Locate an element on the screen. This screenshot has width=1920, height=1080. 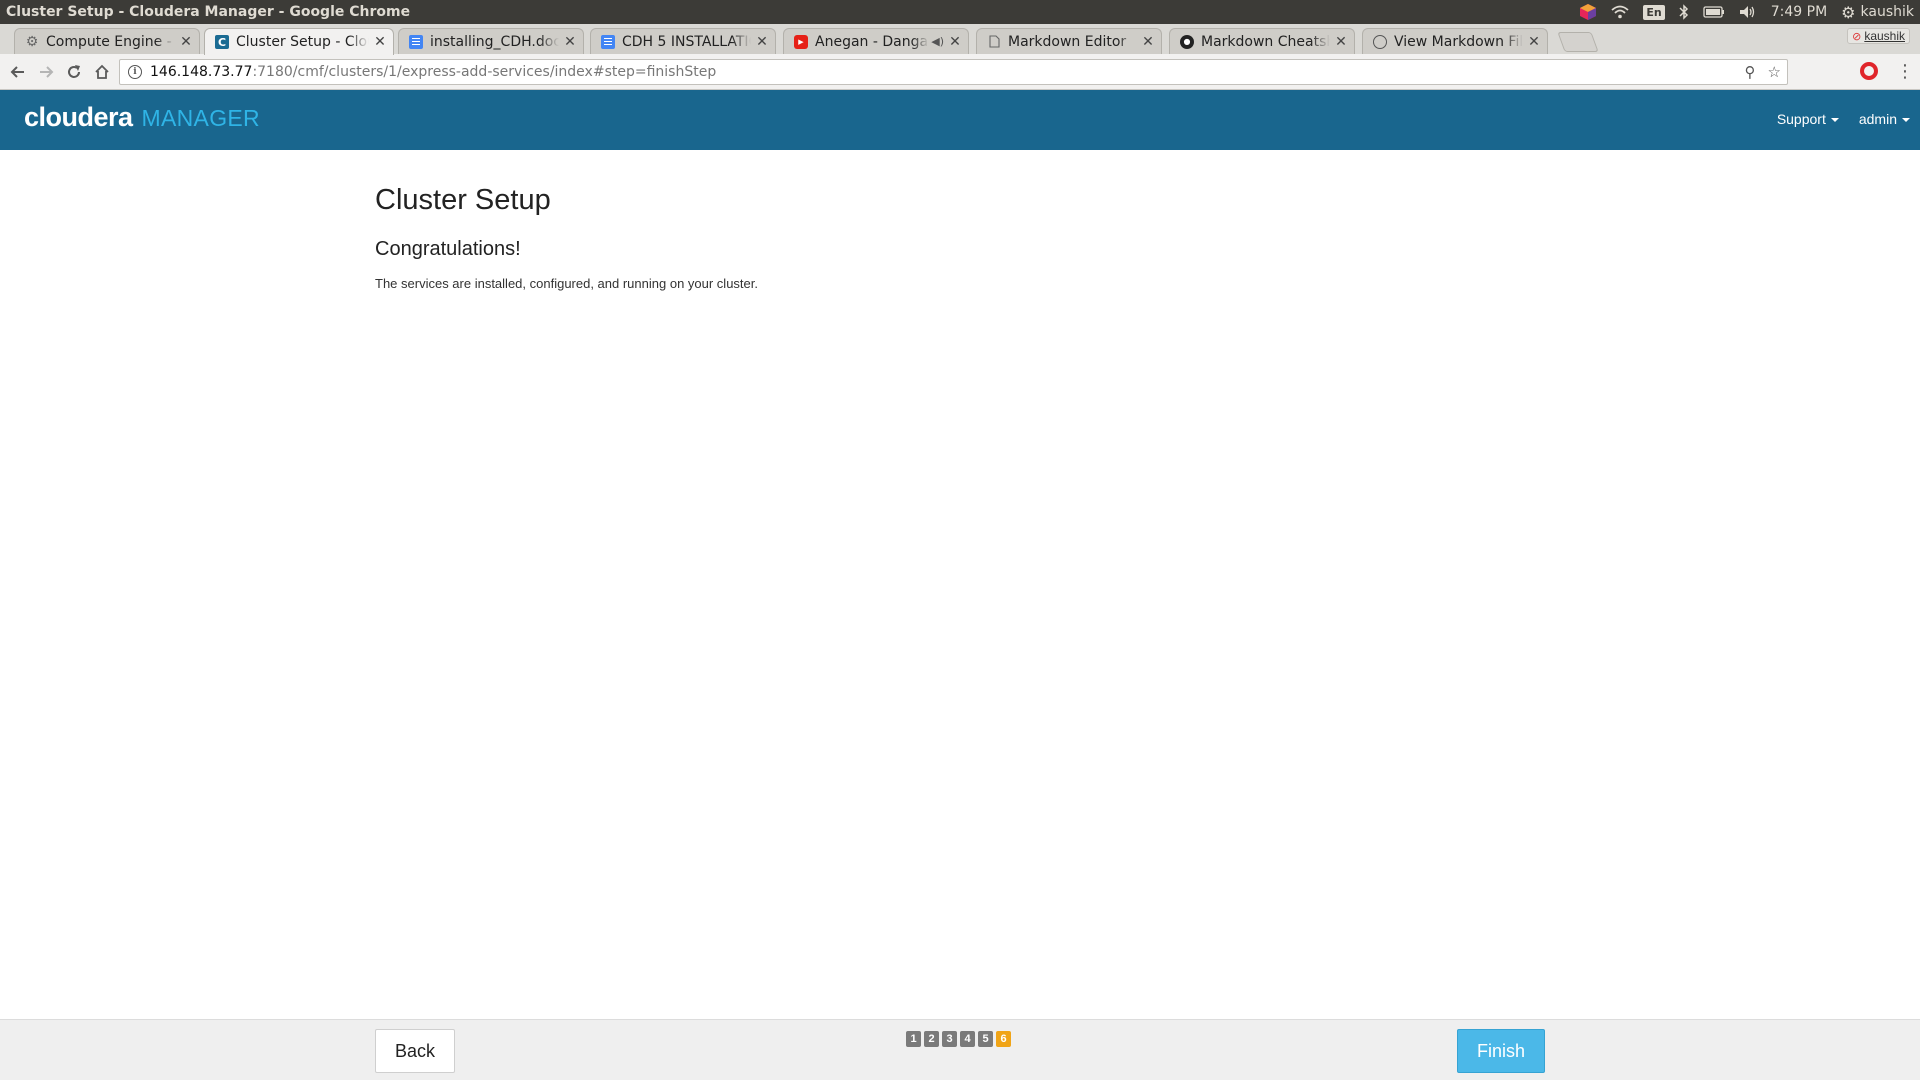
browser-tab: CDH 5 INSTALLATIC ✕ is located at coordinates (683, 41).